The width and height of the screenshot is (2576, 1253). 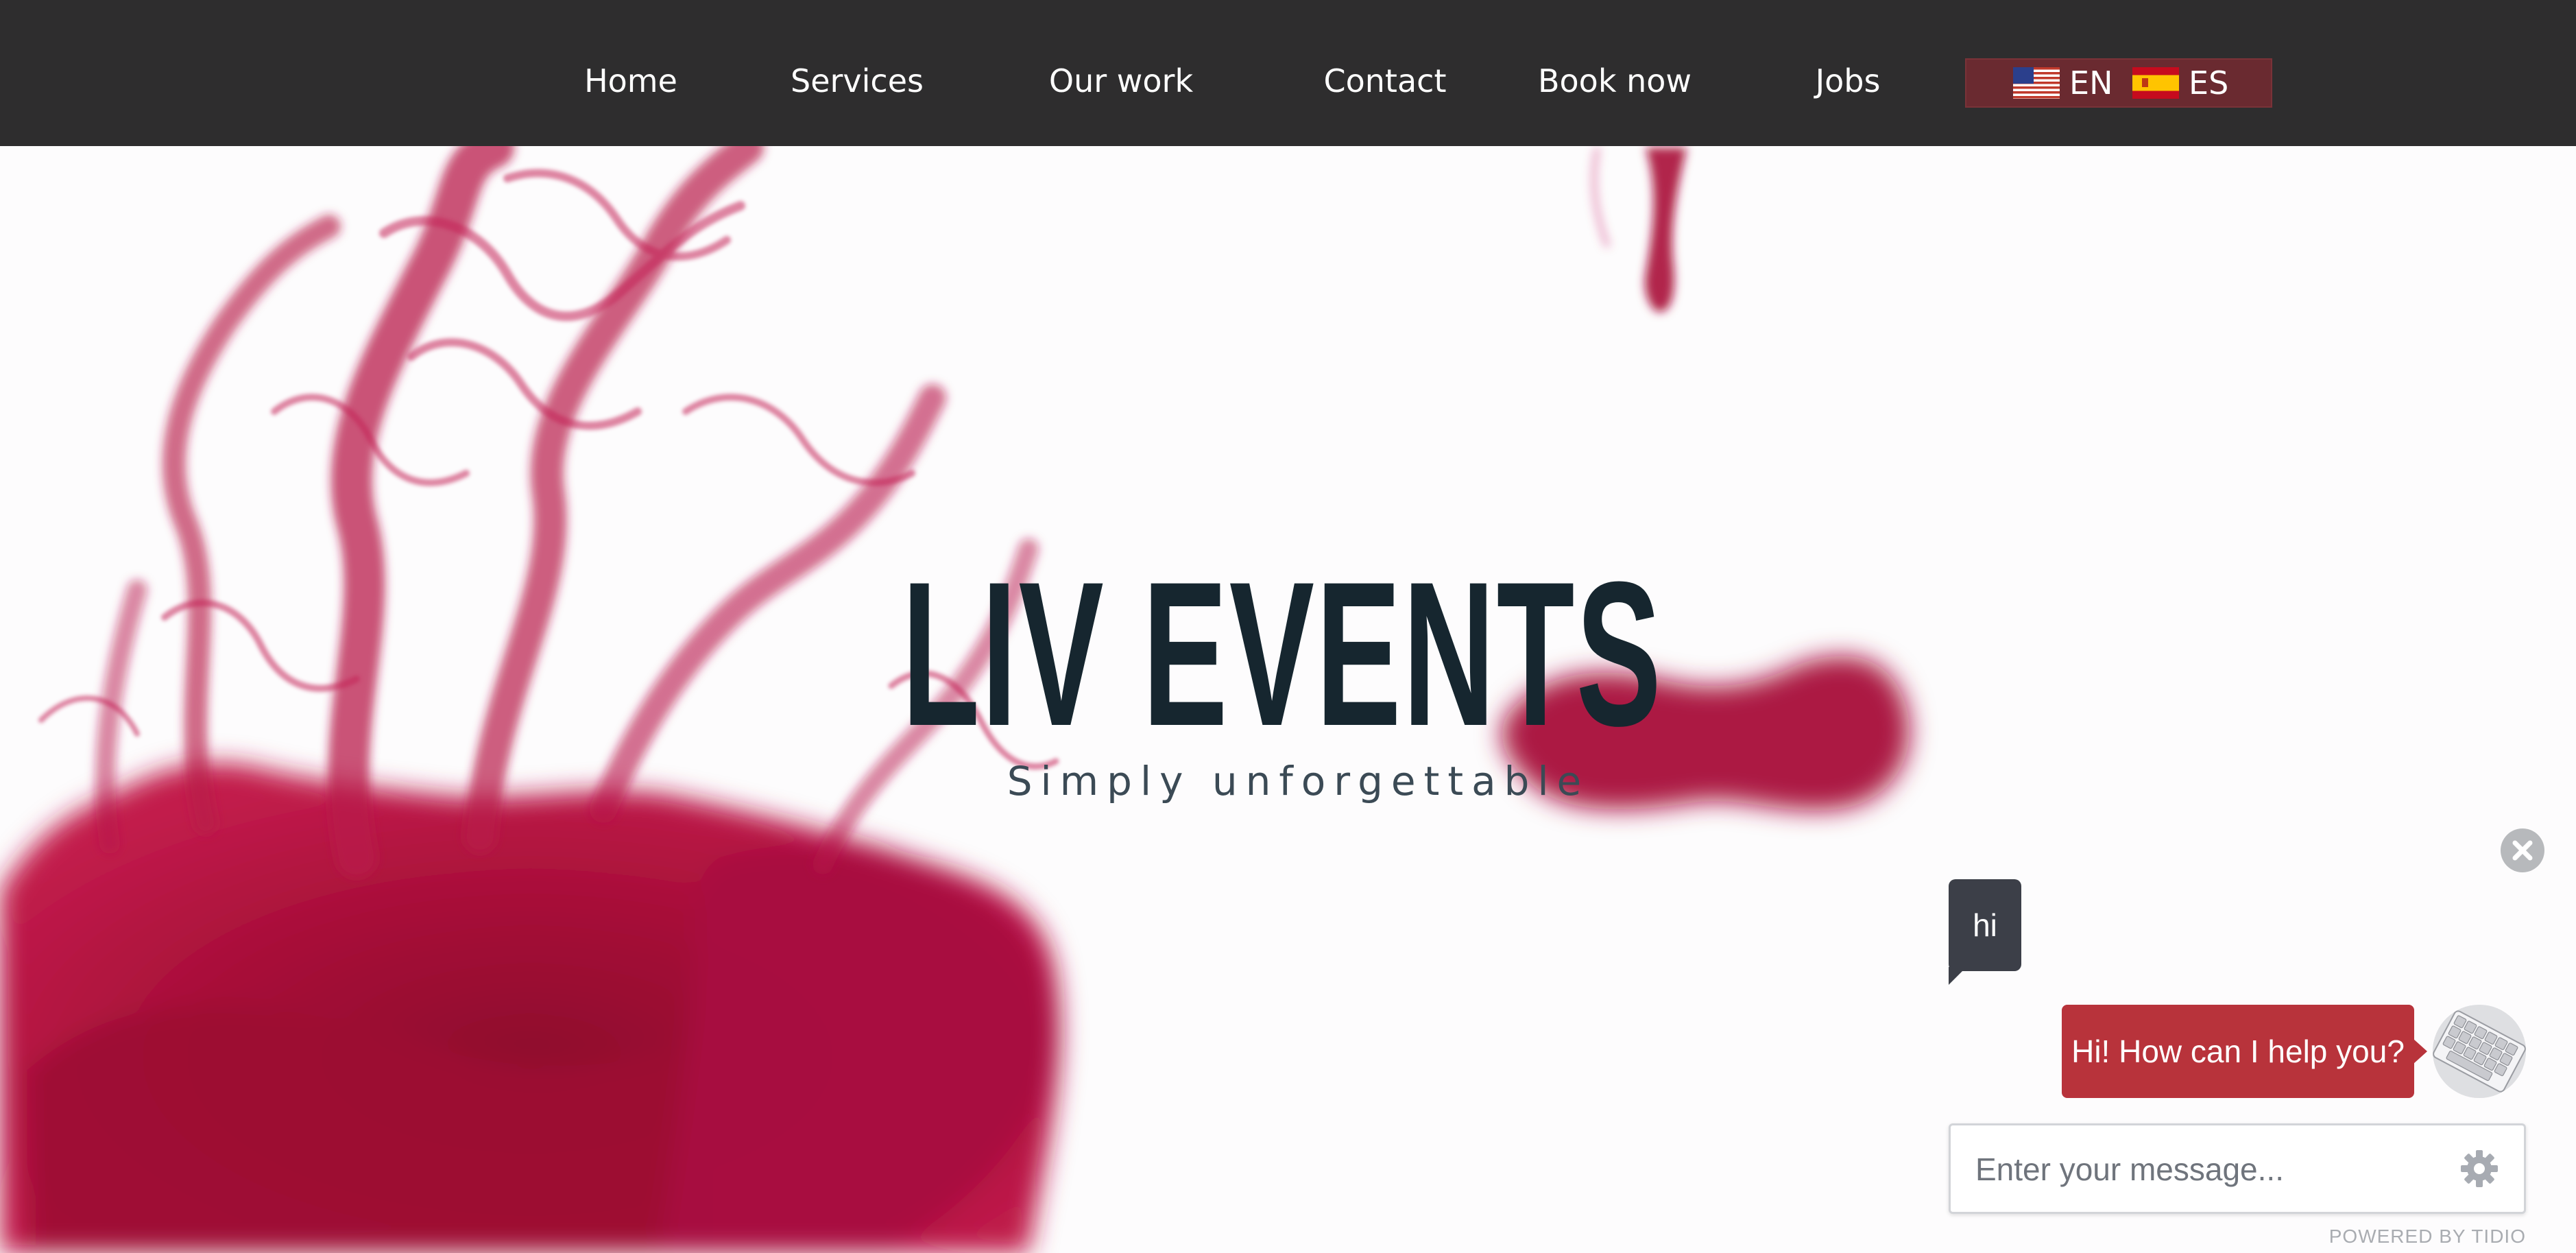 I want to click on chat-close-button, so click(x=2522, y=850).